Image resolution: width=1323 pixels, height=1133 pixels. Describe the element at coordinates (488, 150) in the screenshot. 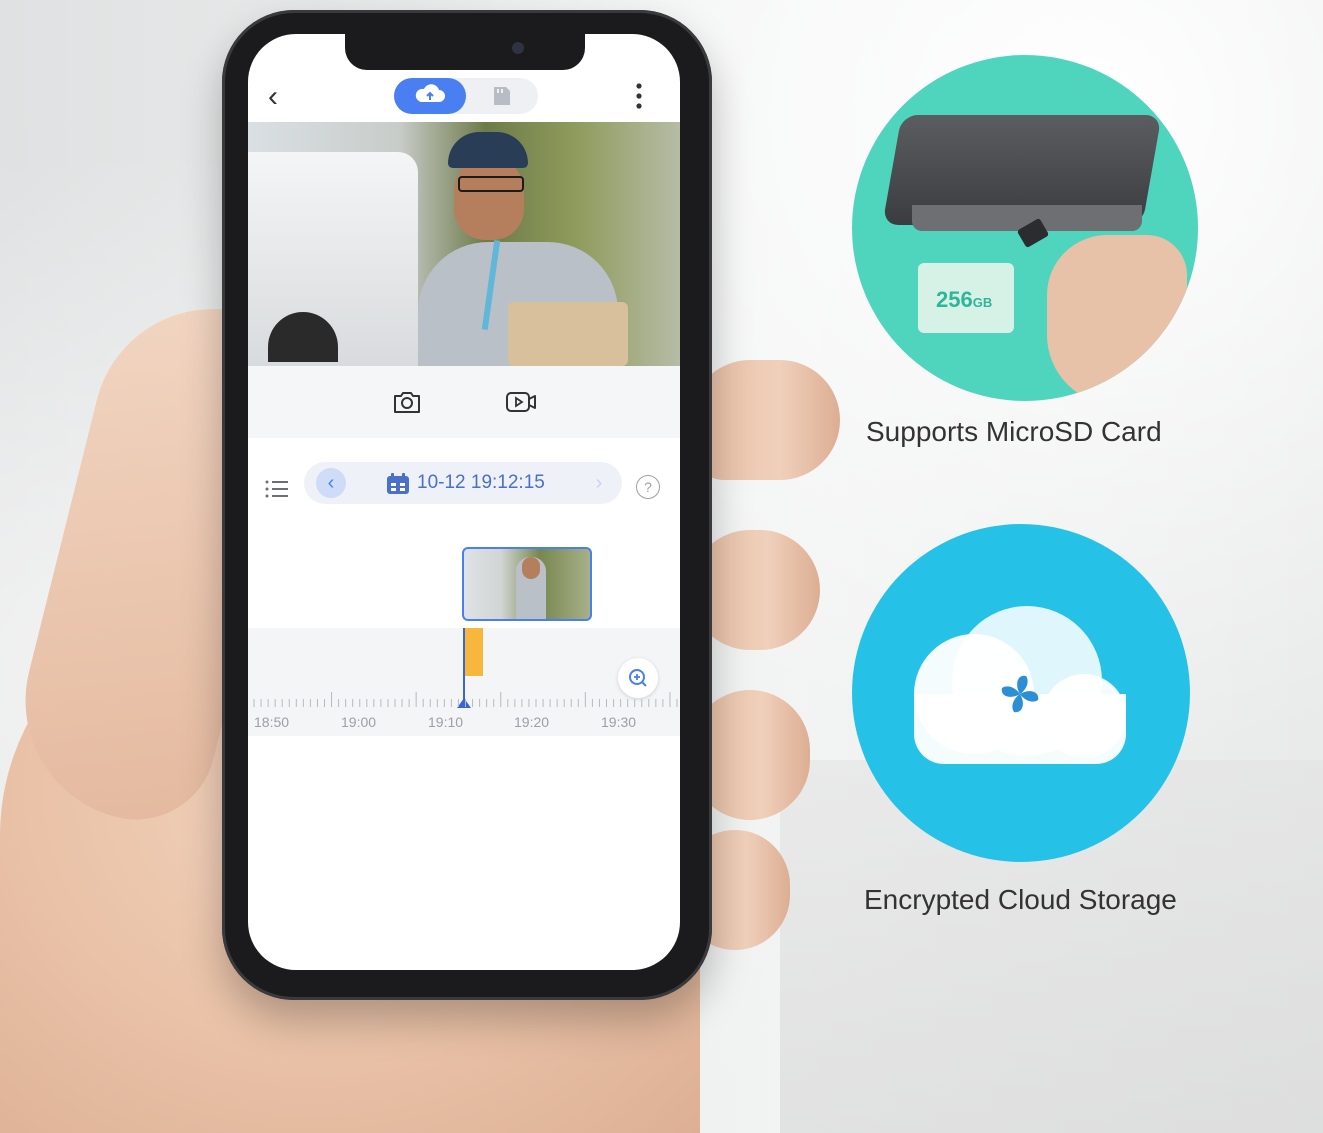

I see `video-person-cap` at that location.